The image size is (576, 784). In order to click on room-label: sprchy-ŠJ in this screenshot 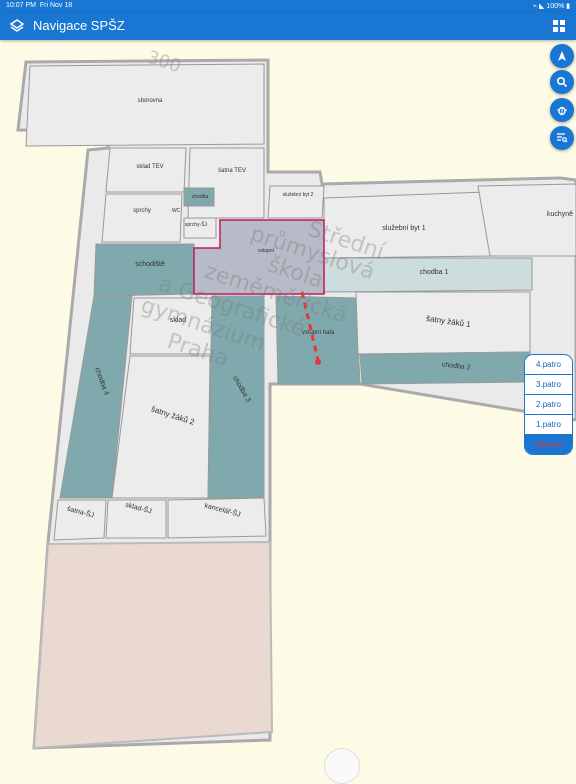, I will do `click(196, 224)`.